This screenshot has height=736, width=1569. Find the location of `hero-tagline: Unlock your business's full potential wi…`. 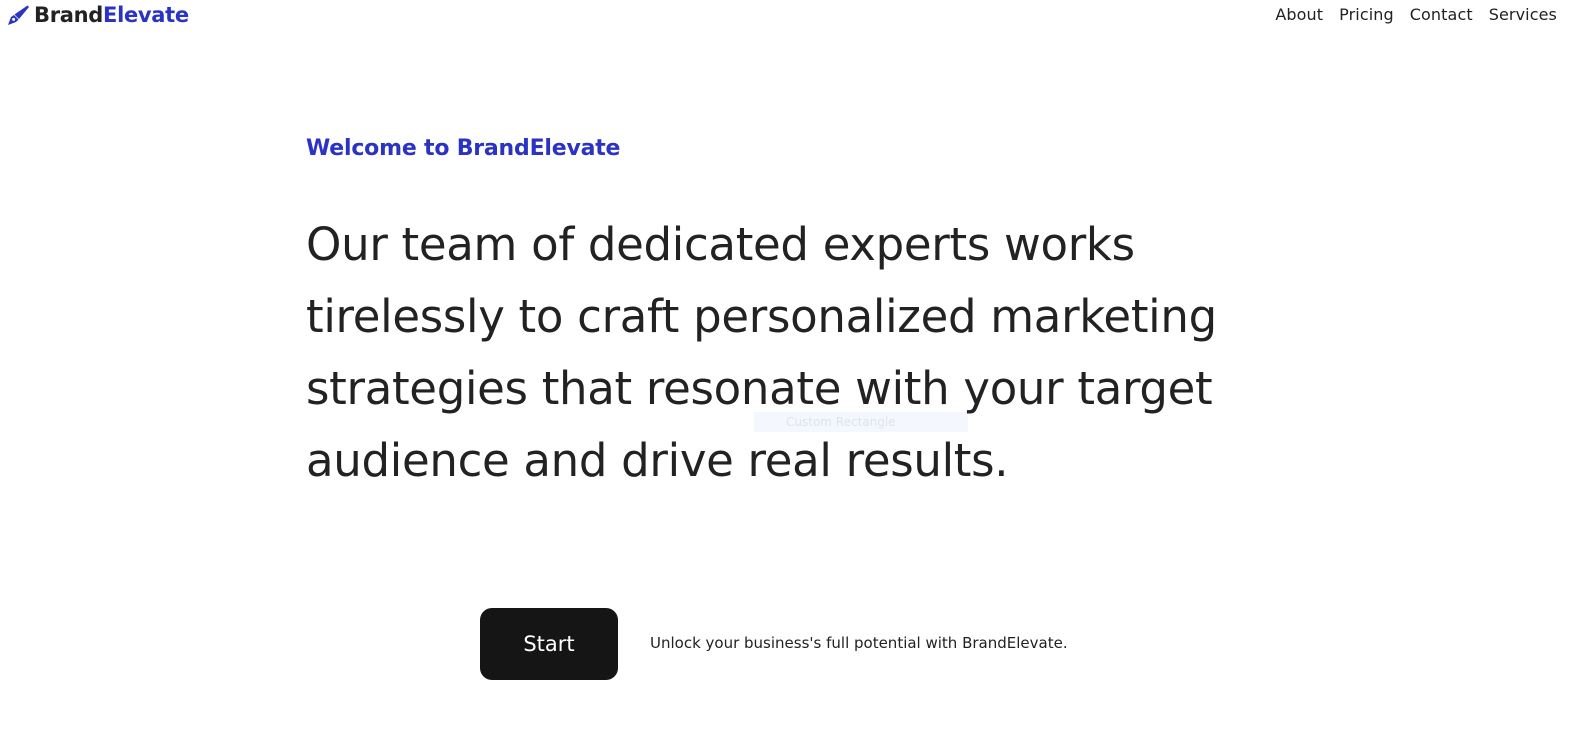

hero-tagline: Unlock your business's full potential wi… is located at coordinates (859, 643).